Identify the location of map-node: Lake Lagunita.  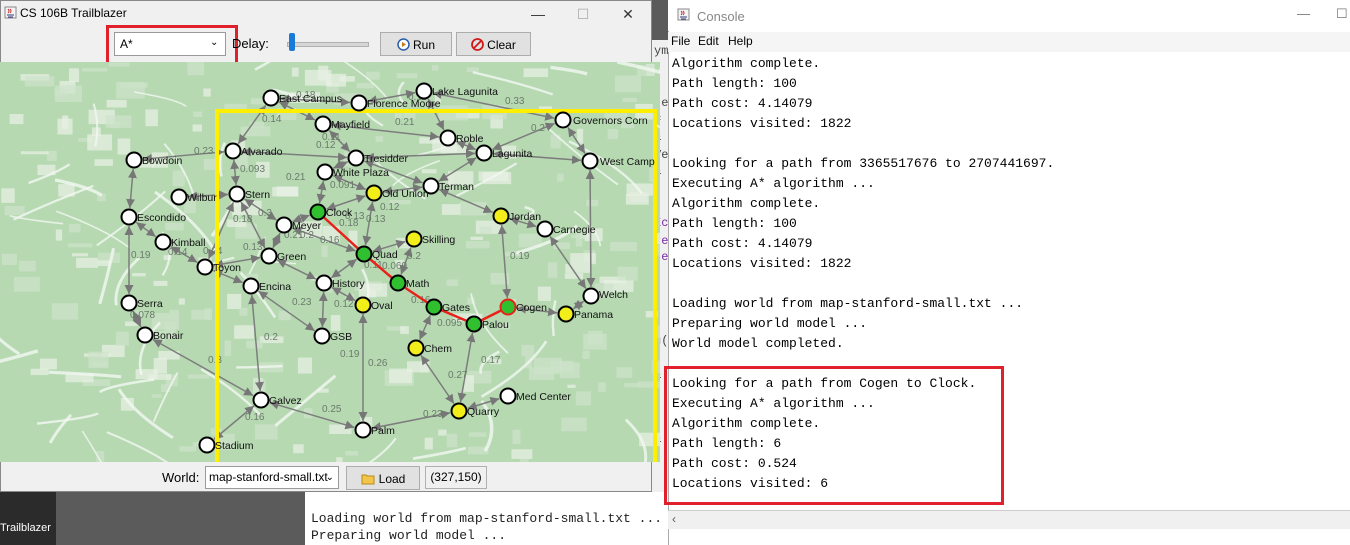
(457, 91).